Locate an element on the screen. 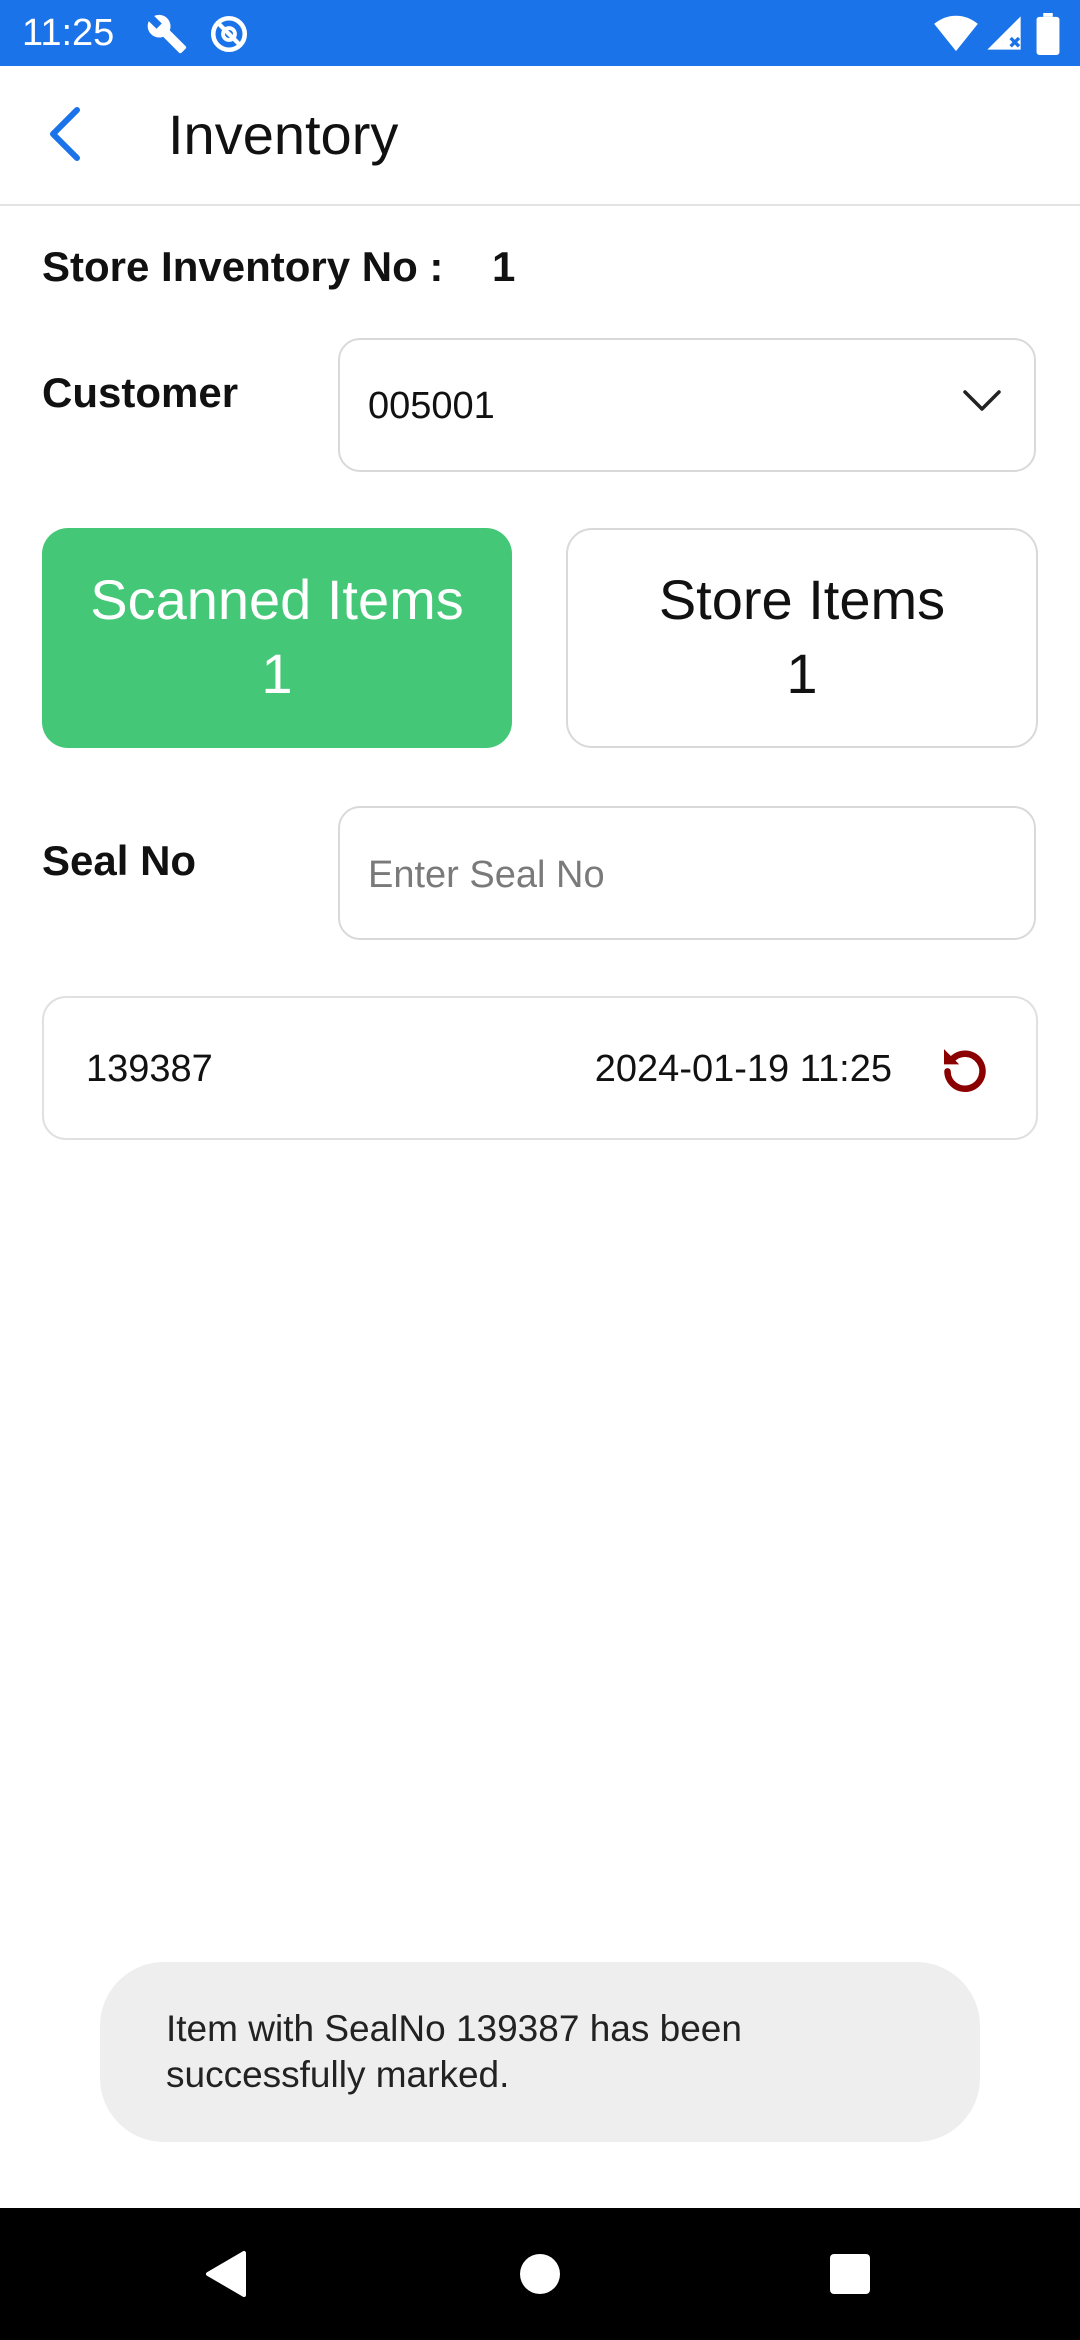  scanned-items-label: Scanned Items is located at coordinates (277, 599).